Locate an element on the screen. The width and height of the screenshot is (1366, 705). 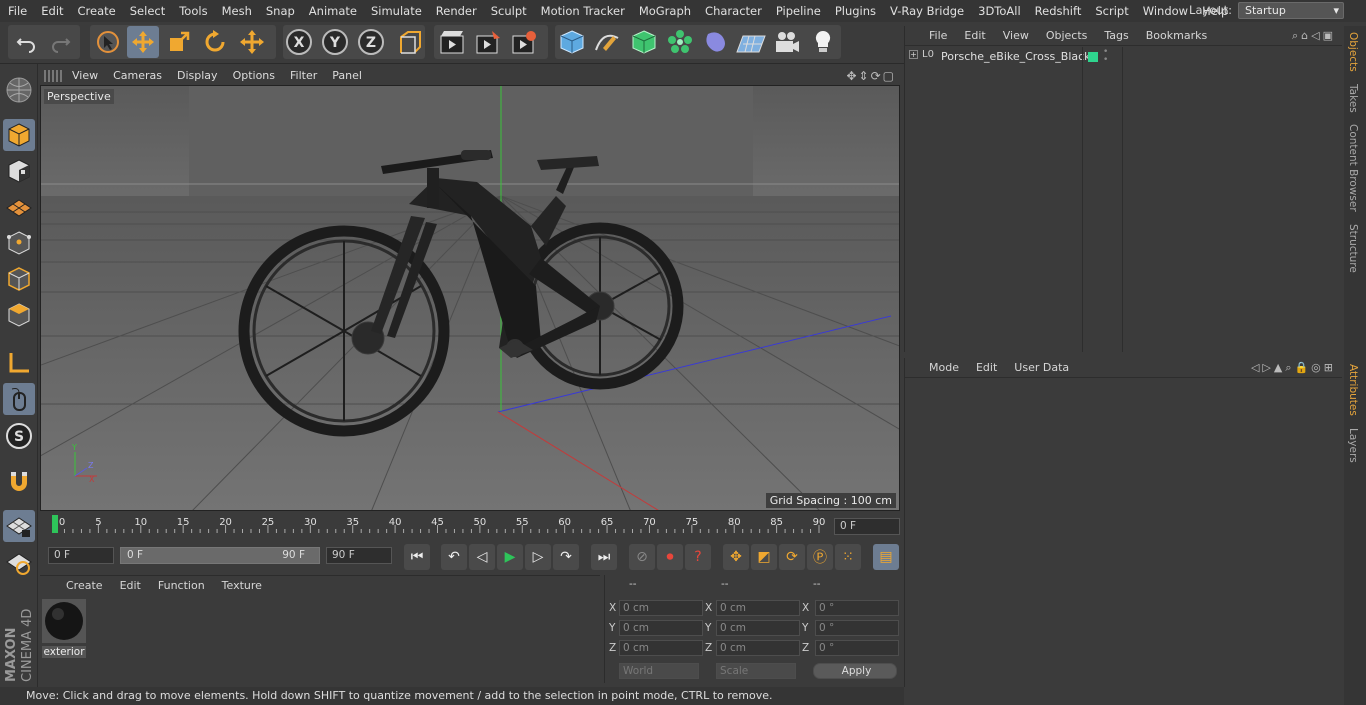
render-picture-viewer-icon is located at coordinates (488, 42).